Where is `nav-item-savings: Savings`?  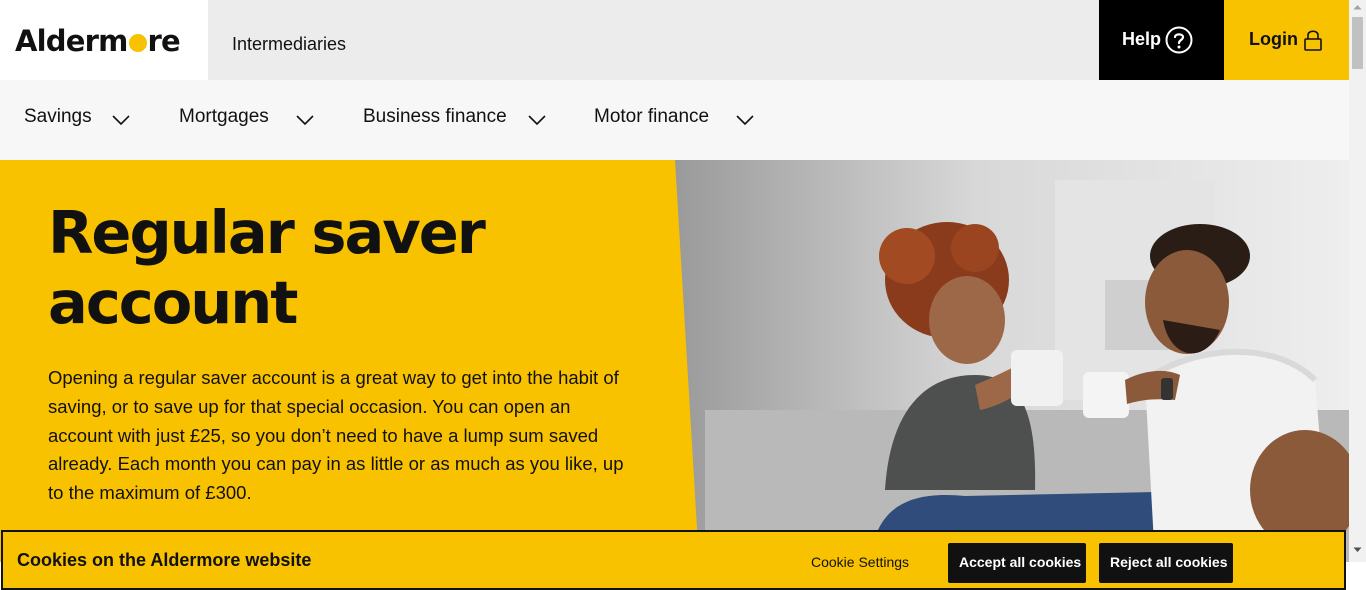 nav-item-savings: Savings is located at coordinates (77, 121).